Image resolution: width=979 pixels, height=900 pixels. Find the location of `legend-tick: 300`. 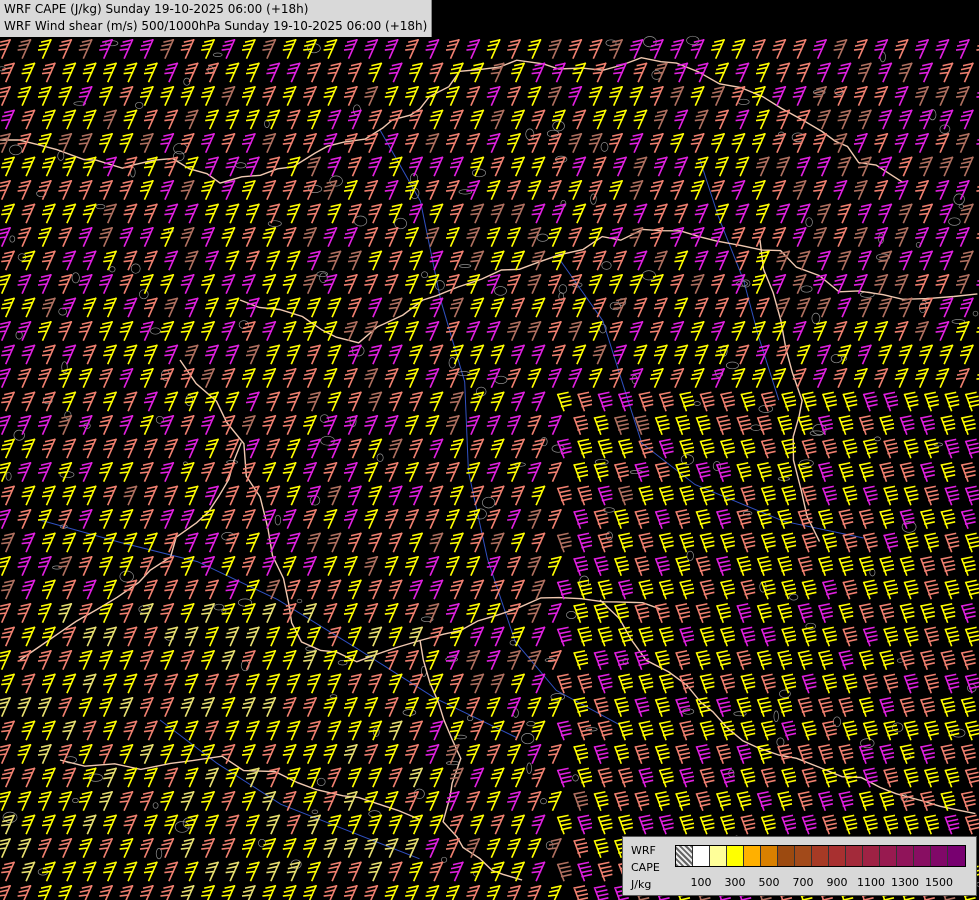

legend-tick: 300 is located at coordinates (735, 882).